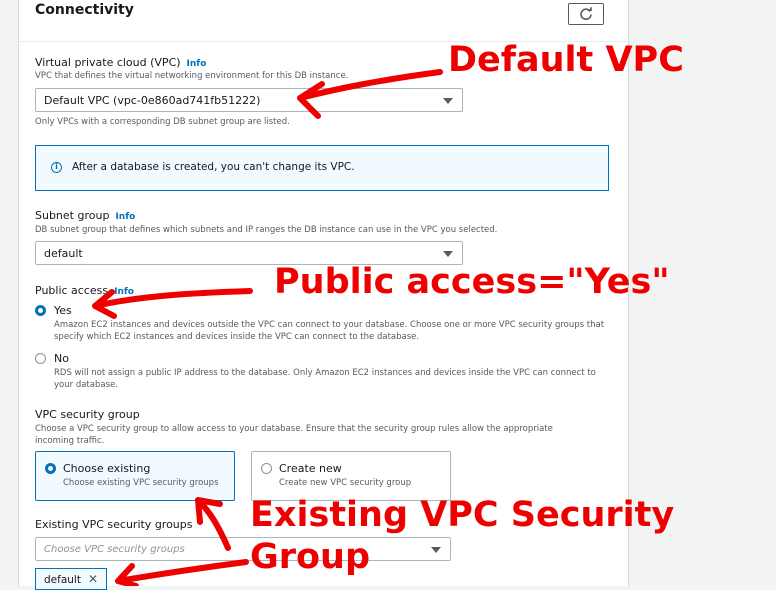 This screenshot has width=776, height=590. Describe the element at coordinates (370, 94) in the screenshot. I see `arrow-default-vpc` at that location.